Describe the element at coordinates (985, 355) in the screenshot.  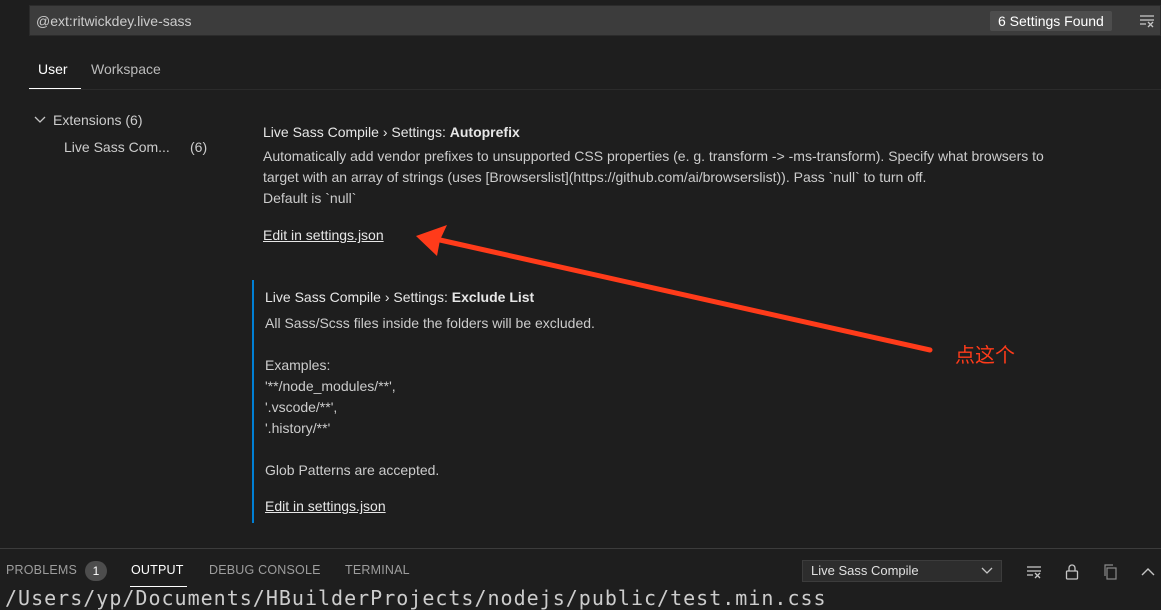
I see `annotation-label: 点这个` at that location.